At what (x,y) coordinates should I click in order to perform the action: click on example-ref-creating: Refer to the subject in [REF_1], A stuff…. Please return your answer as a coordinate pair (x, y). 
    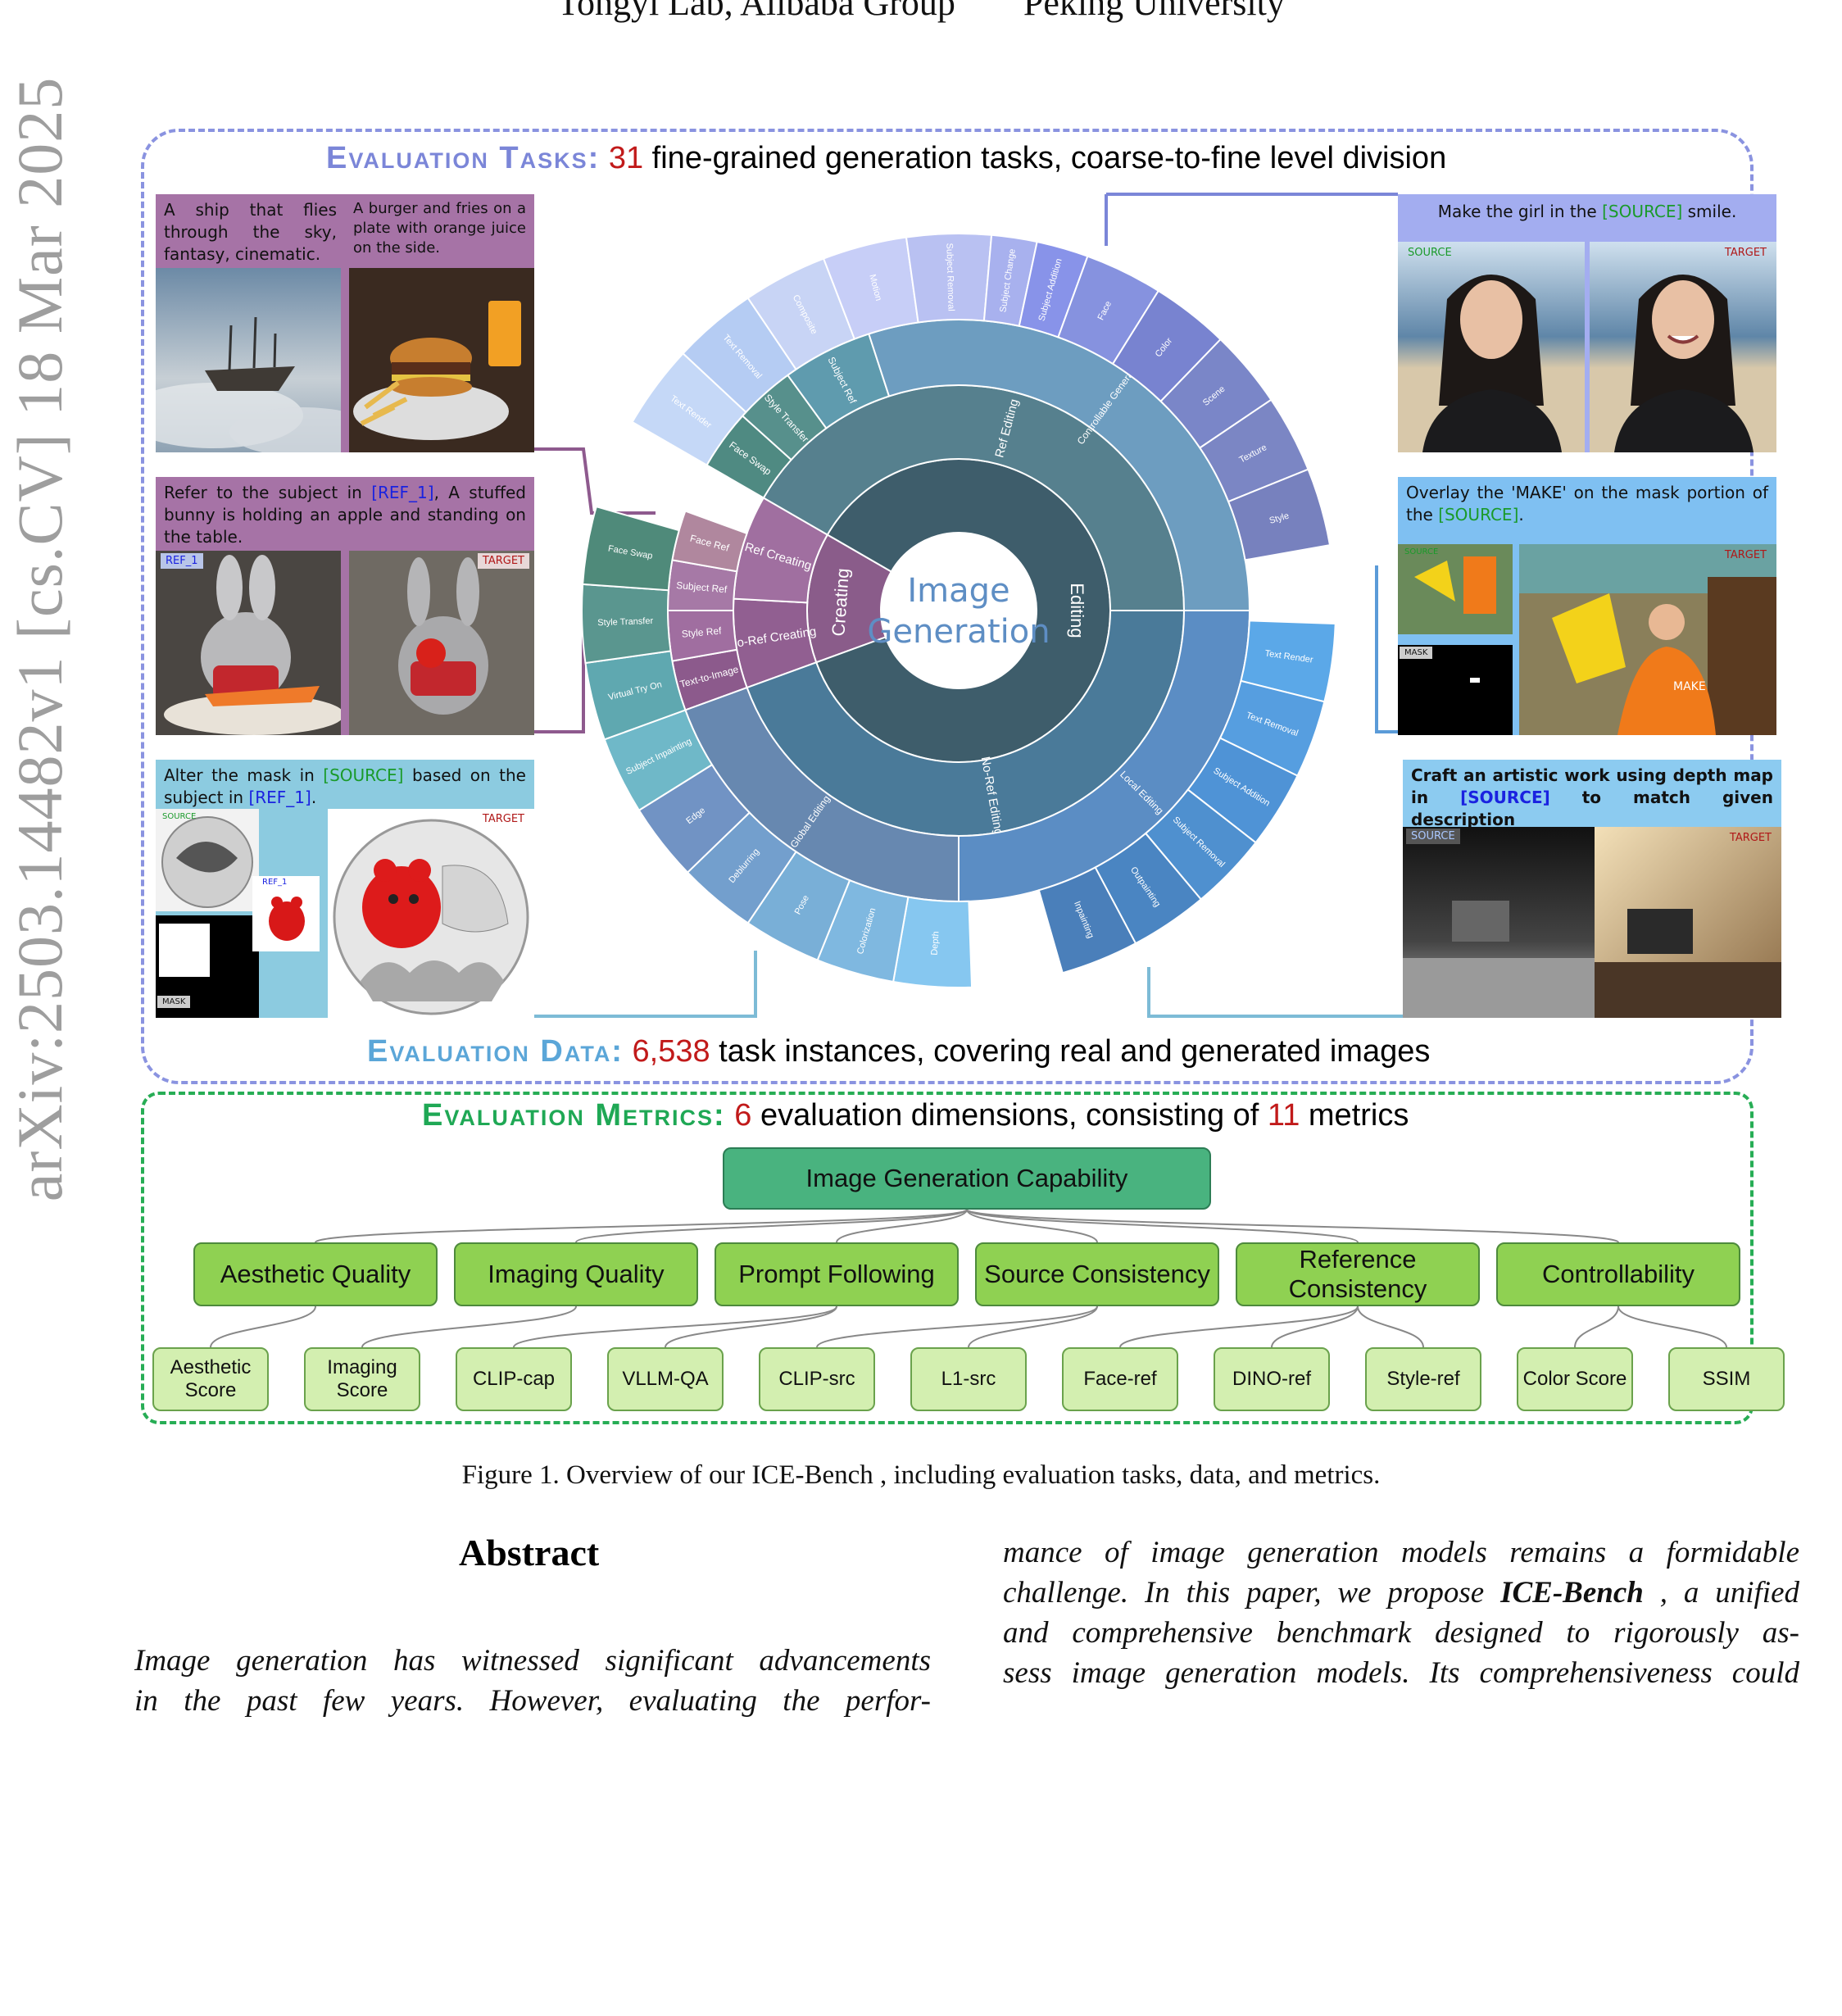
    Looking at the image, I should click on (345, 606).